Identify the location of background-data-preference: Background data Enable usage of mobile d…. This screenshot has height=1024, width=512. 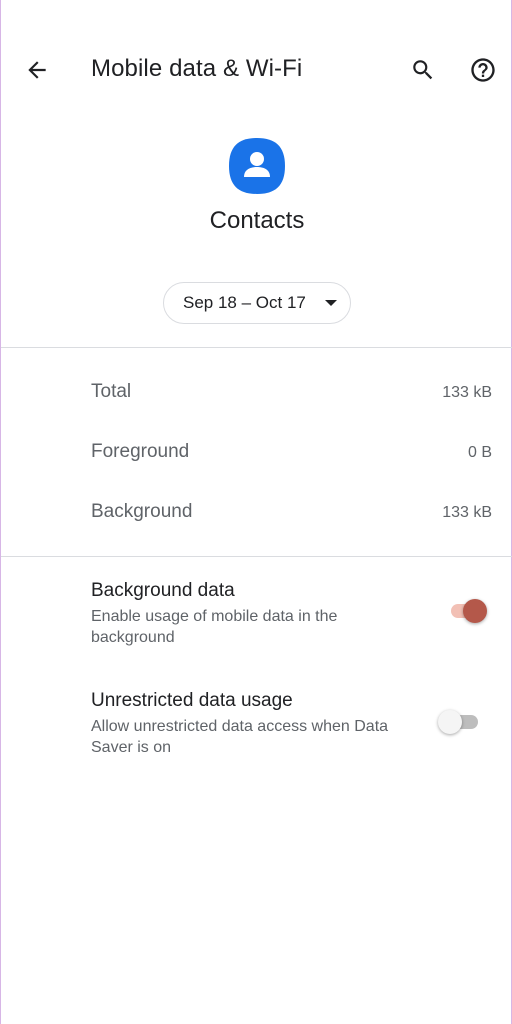
(256, 620).